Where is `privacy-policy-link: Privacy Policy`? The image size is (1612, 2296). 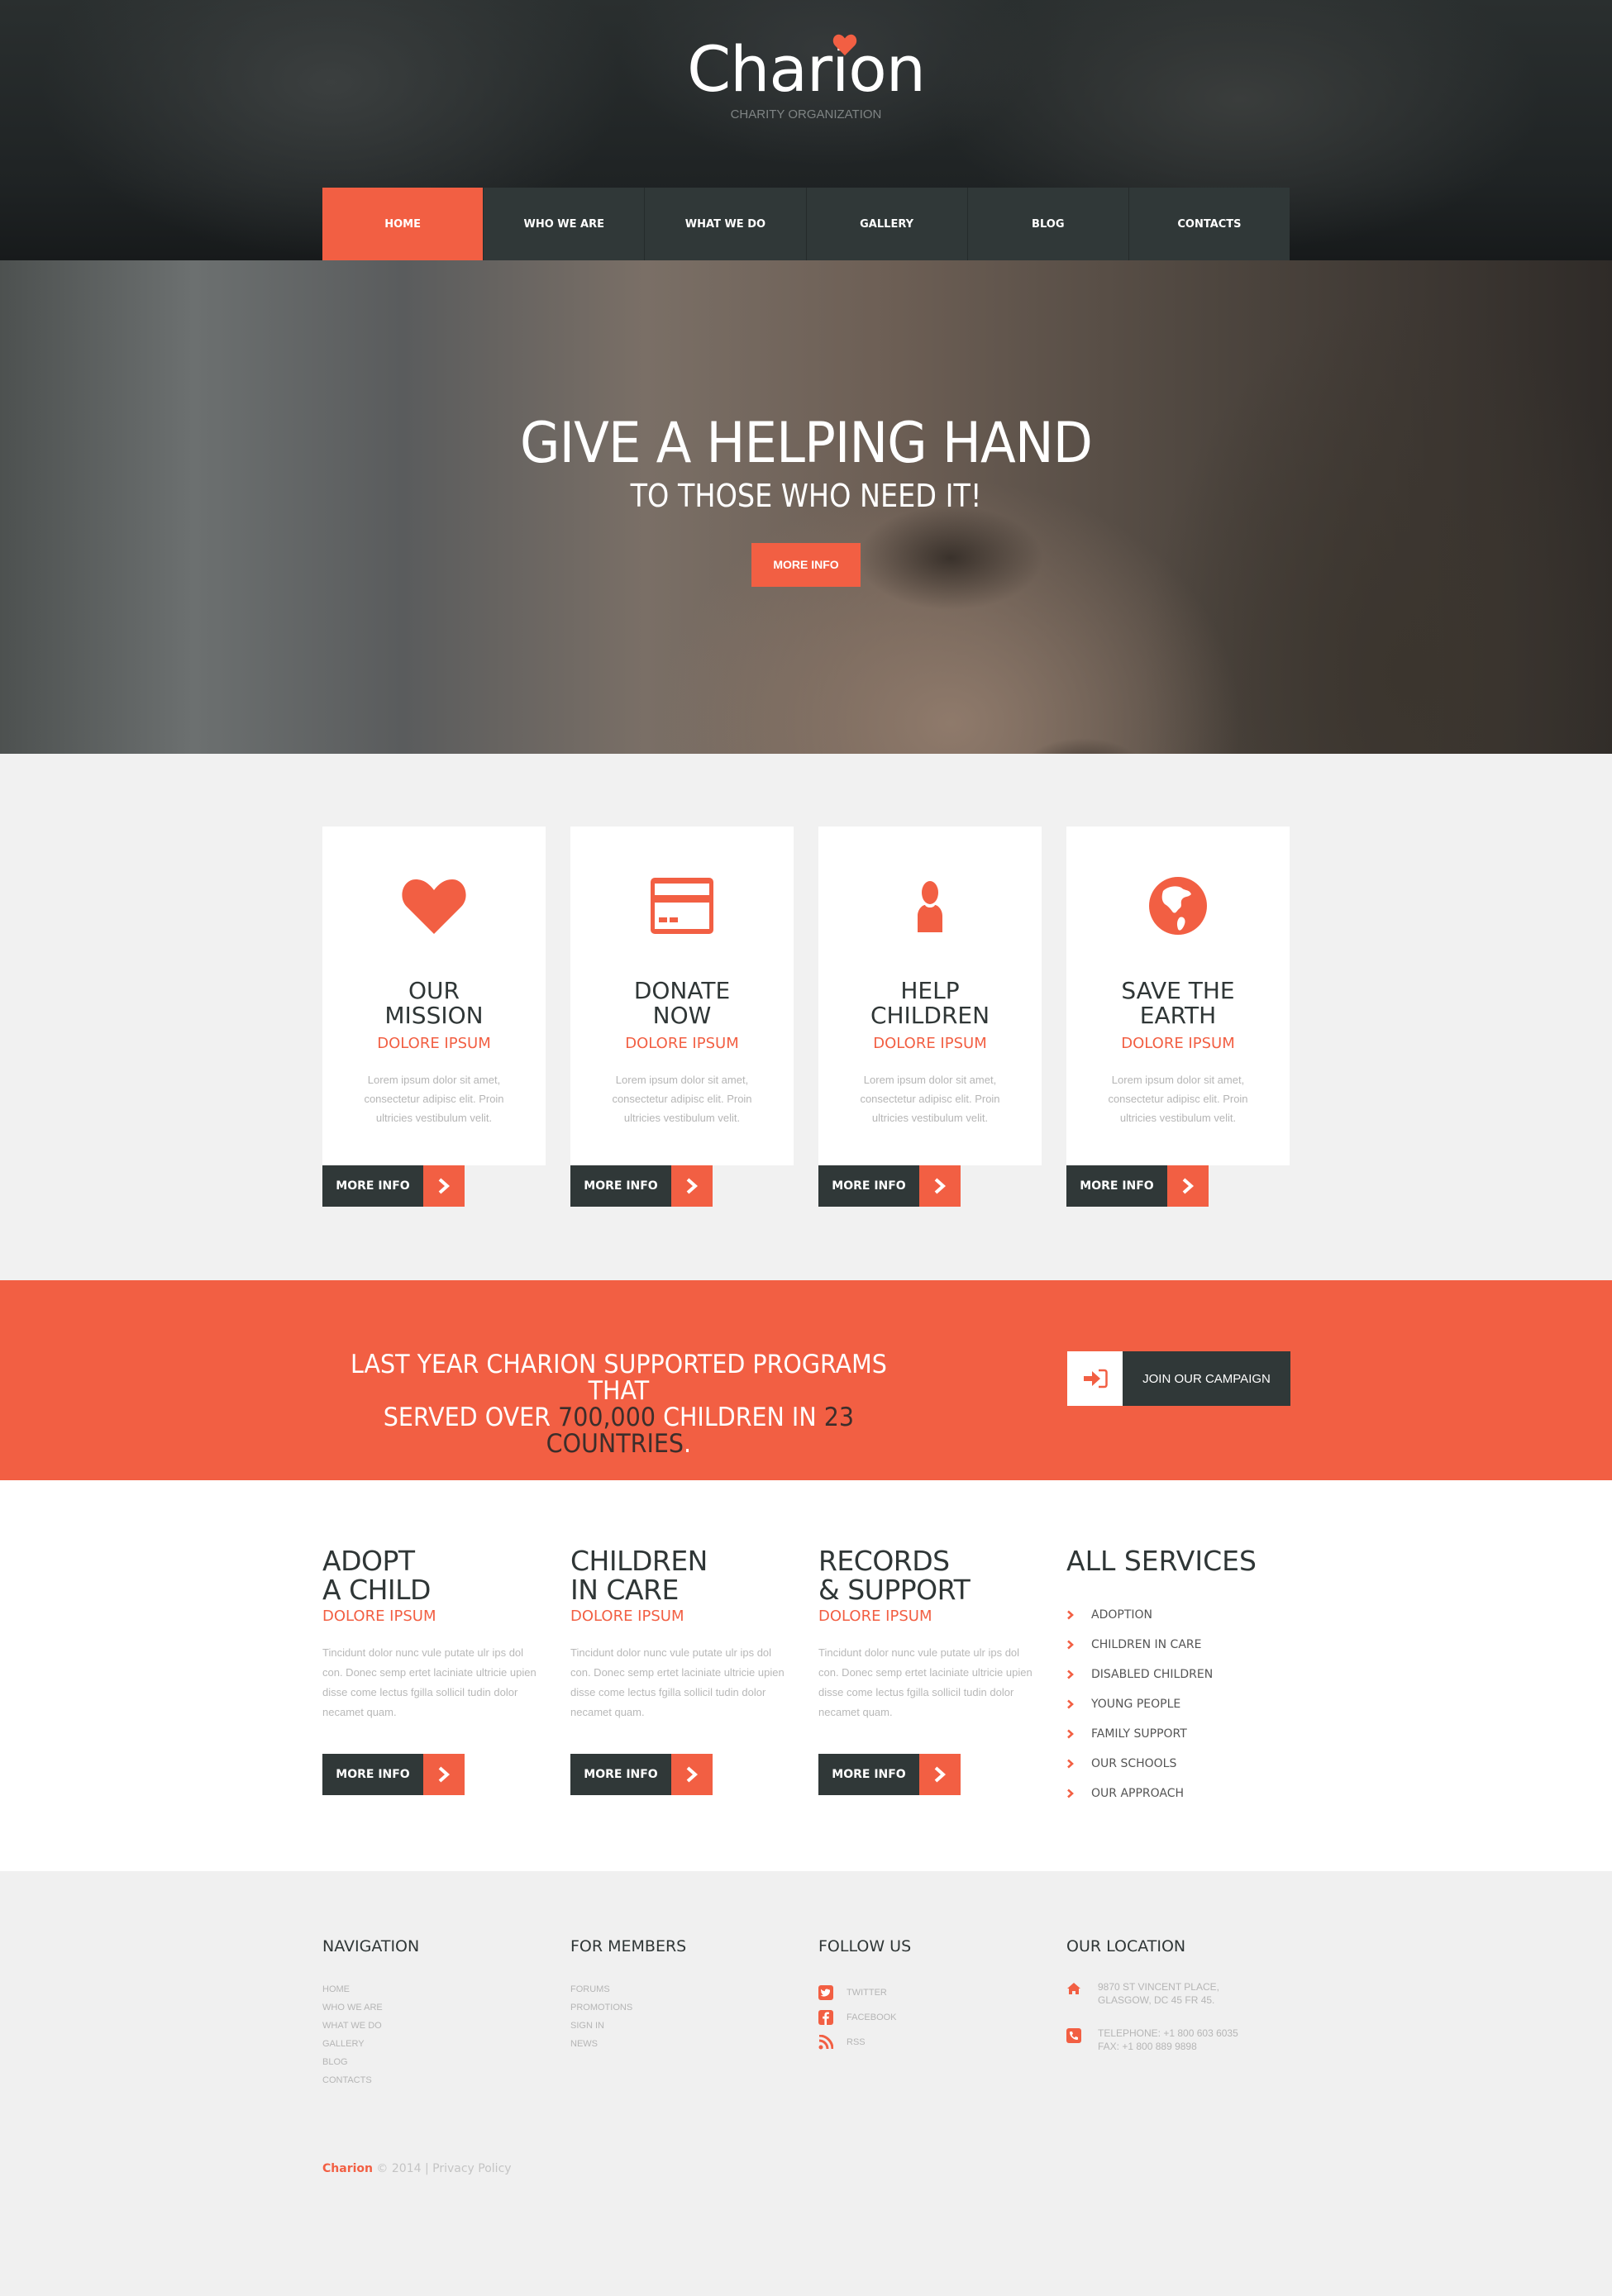
privacy-policy-link: Privacy Policy is located at coordinates (471, 2168).